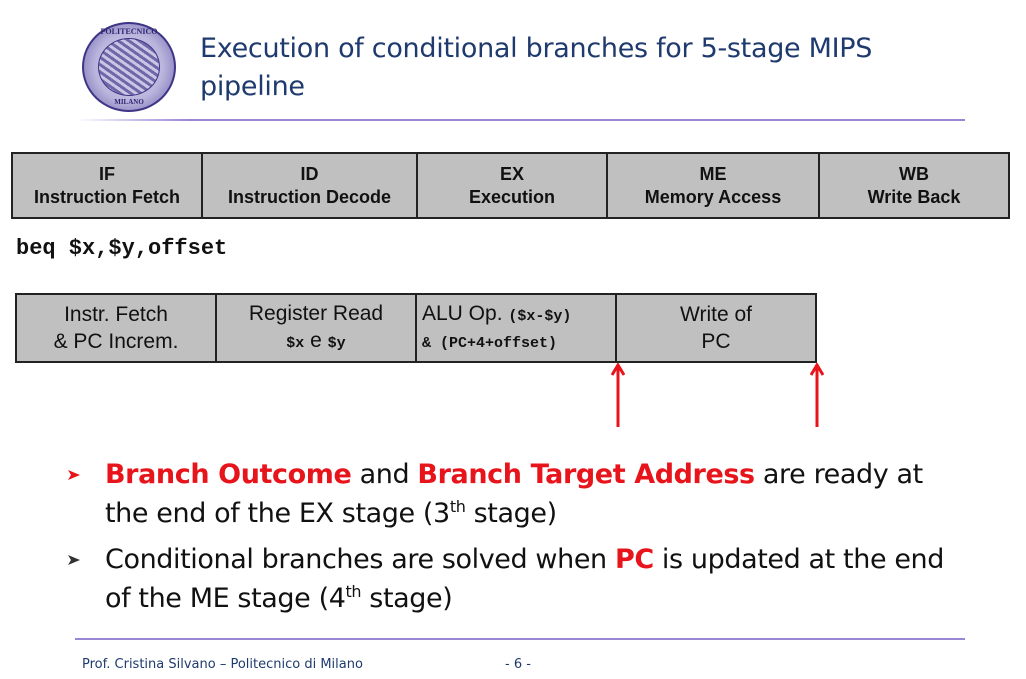  What do you see at coordinates (716, 314) in the screenshot?
I see `op-line: Write of` at bounding box center [716, 314].